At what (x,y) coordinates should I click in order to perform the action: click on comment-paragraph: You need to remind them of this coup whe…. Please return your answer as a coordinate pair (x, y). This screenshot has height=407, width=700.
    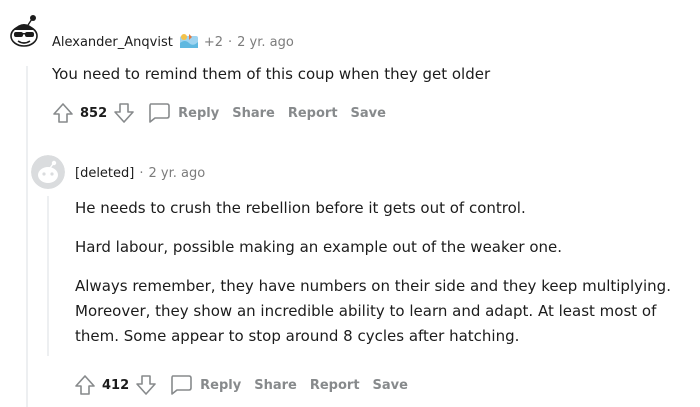
    Looking at the image, I should click on (271, 74).